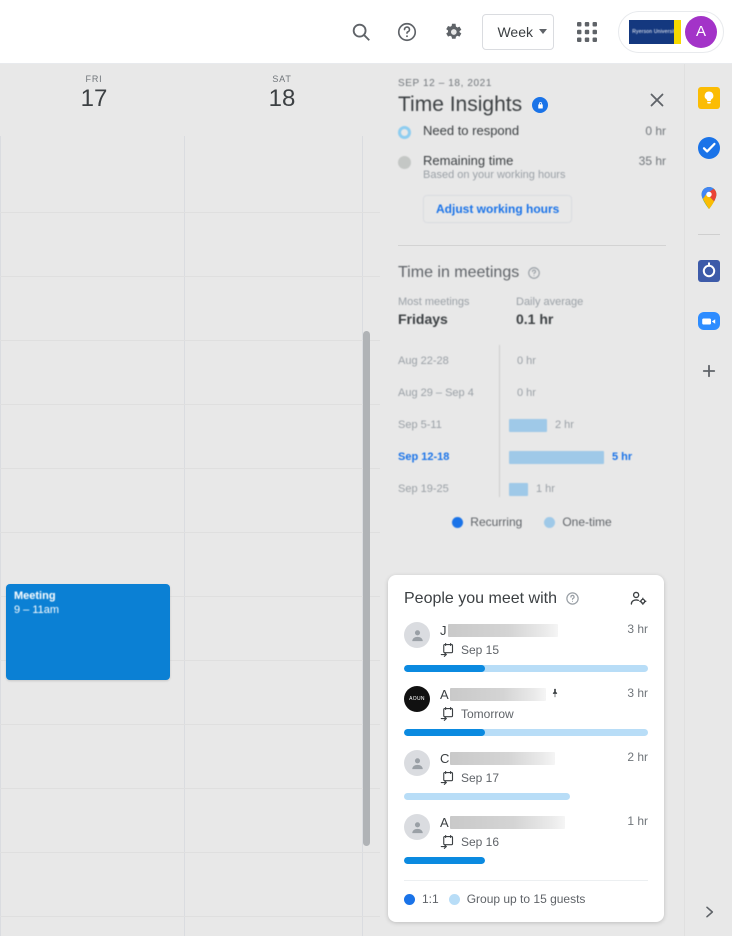 The width and height of the screenshot is (732, 936). Describe the element at coordinates (709, 98) in the screenshot. I see `keep-icon` at that location.